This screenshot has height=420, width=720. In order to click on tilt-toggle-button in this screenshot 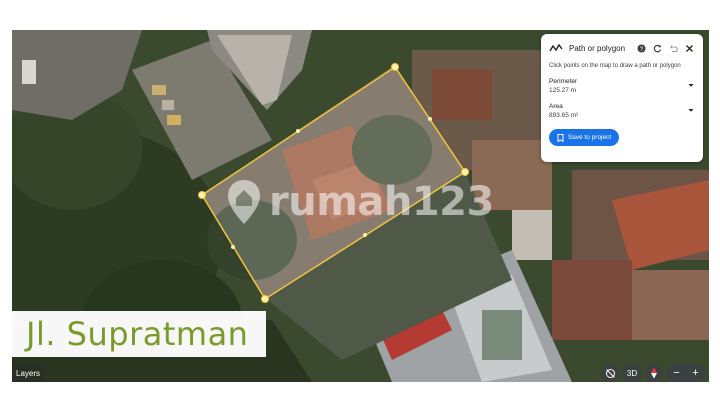, I will do `click(610, 373)`.